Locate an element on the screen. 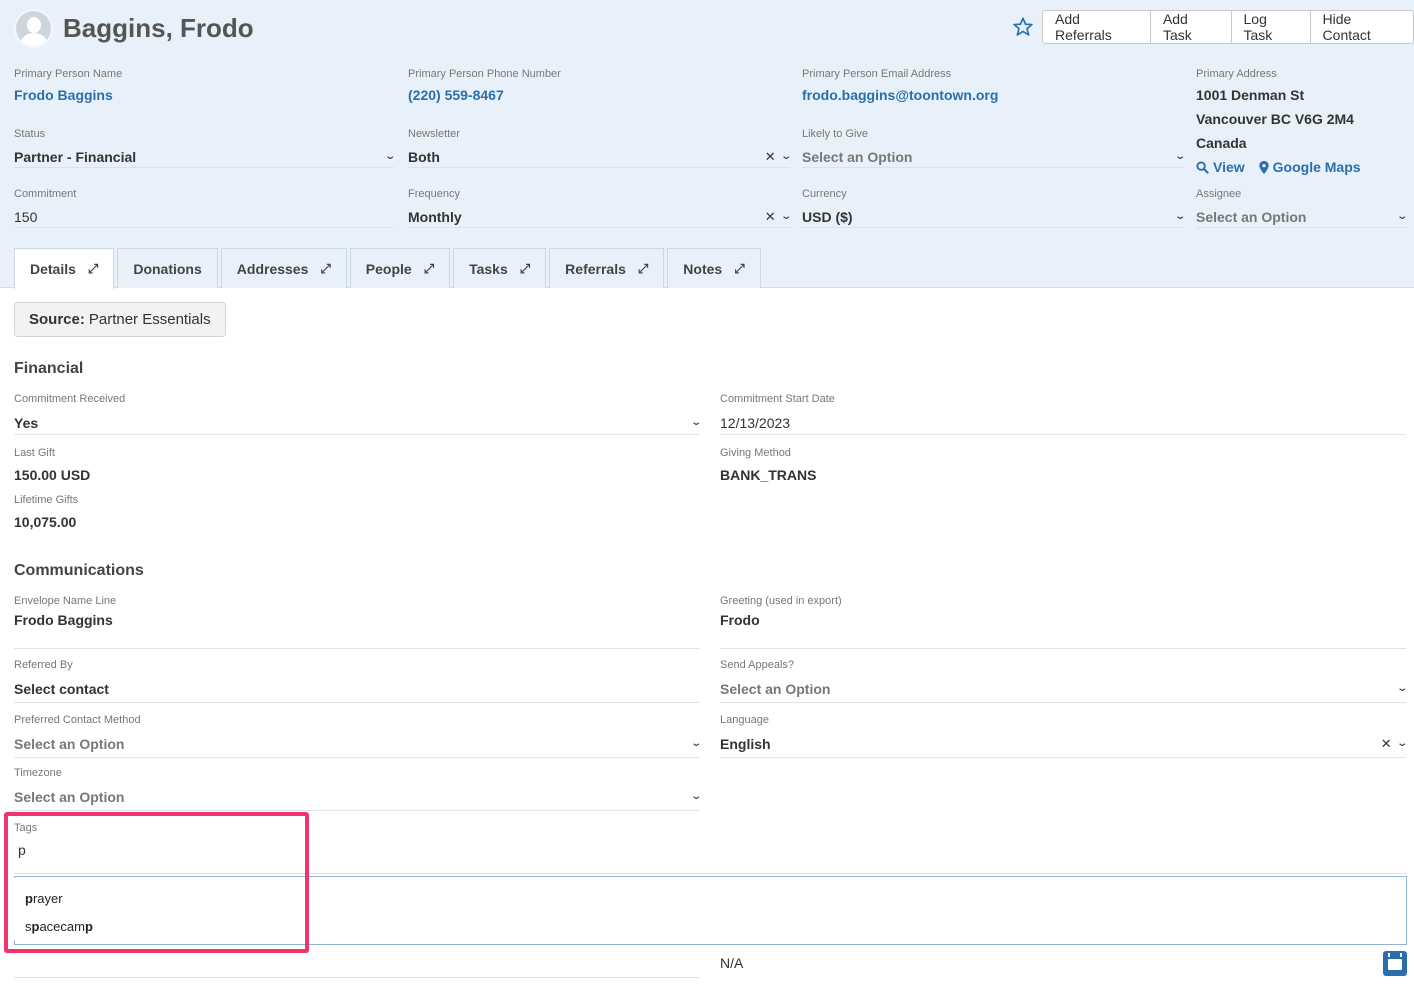 This screenshot has width=1414, height=984. referred-by-select: Select contact is located at coordinates (357, 689).